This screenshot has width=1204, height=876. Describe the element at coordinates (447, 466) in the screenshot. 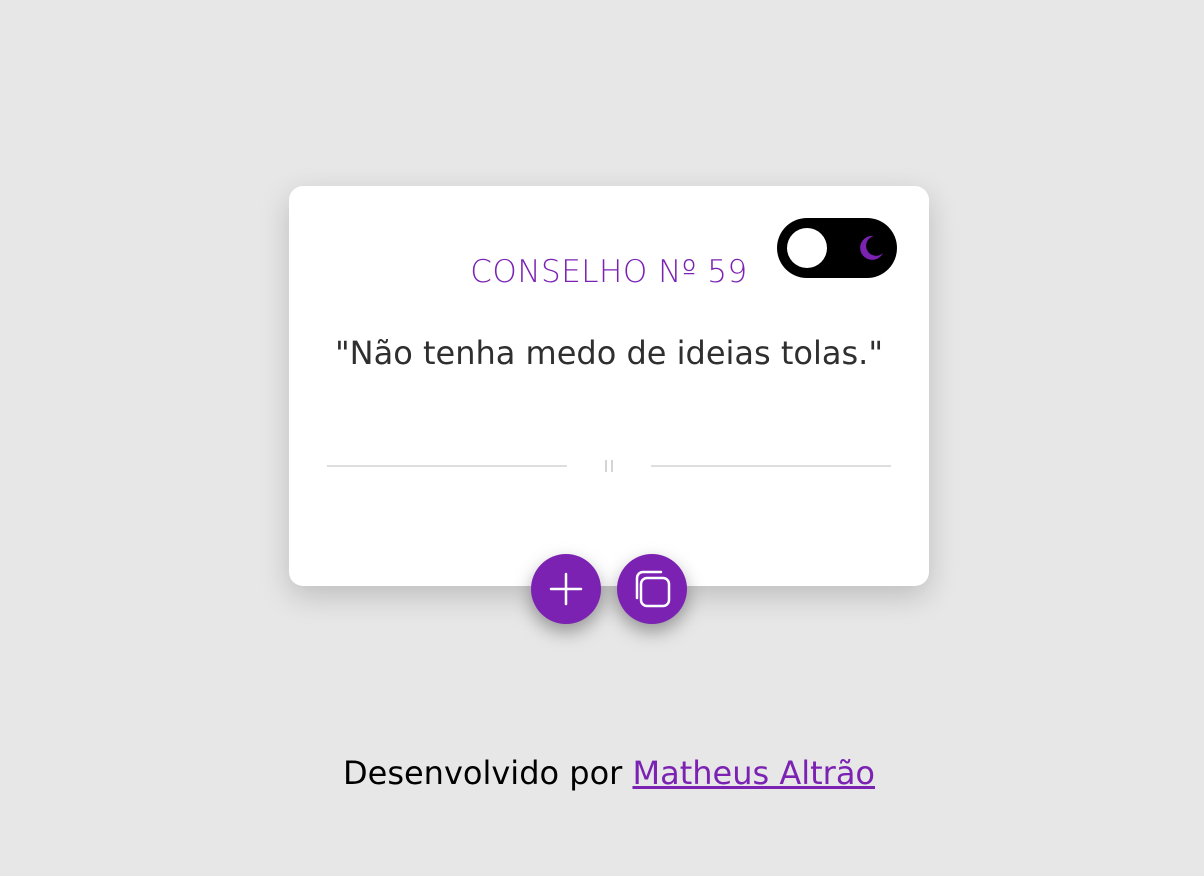

I see `divider-line-left` at that location.